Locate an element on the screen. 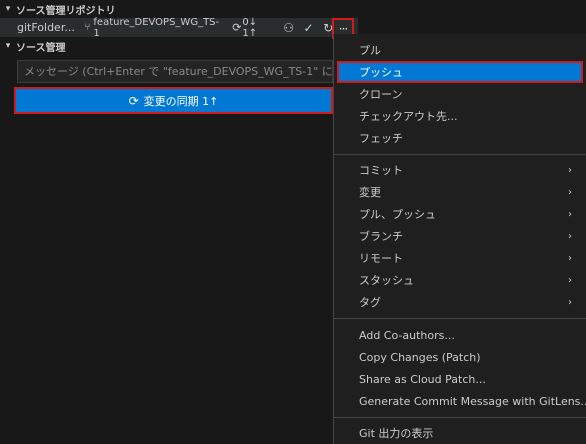 Image resolution: width=586 pixels, height=444 pixels. menu-item-label: プッシュ is located at coordinates (381, 72).